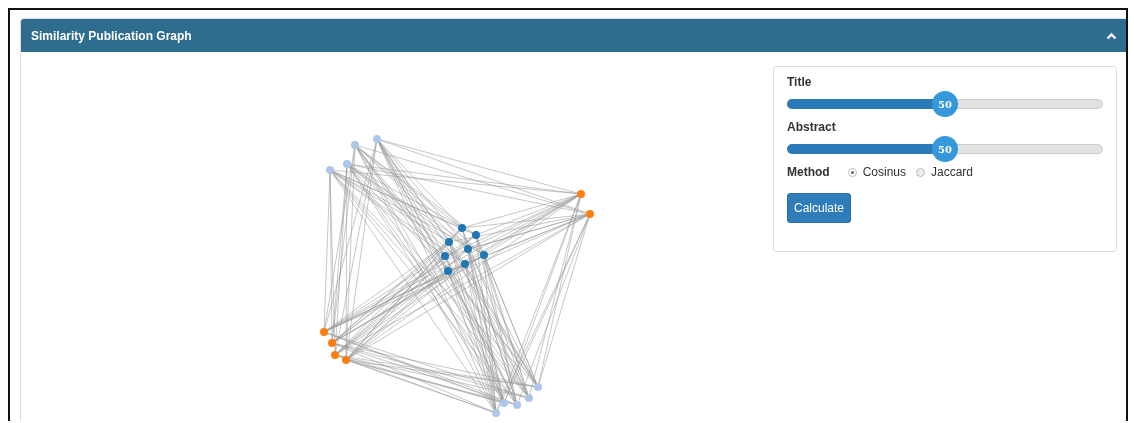 Image resolution: width=1134 pixels, height=423 pixels. What do you see at coordinates (808, 172) in the screenshot?
I see `method-label: Method` at bounding box center [808, 172].